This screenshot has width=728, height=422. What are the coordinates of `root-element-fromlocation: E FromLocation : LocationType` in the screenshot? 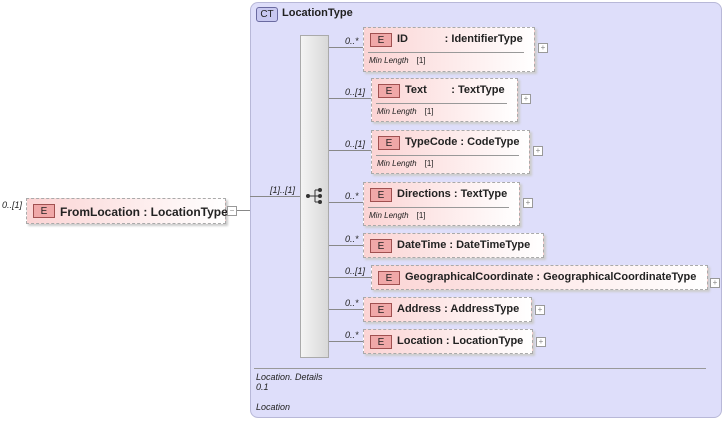 It's located at (127, 211).